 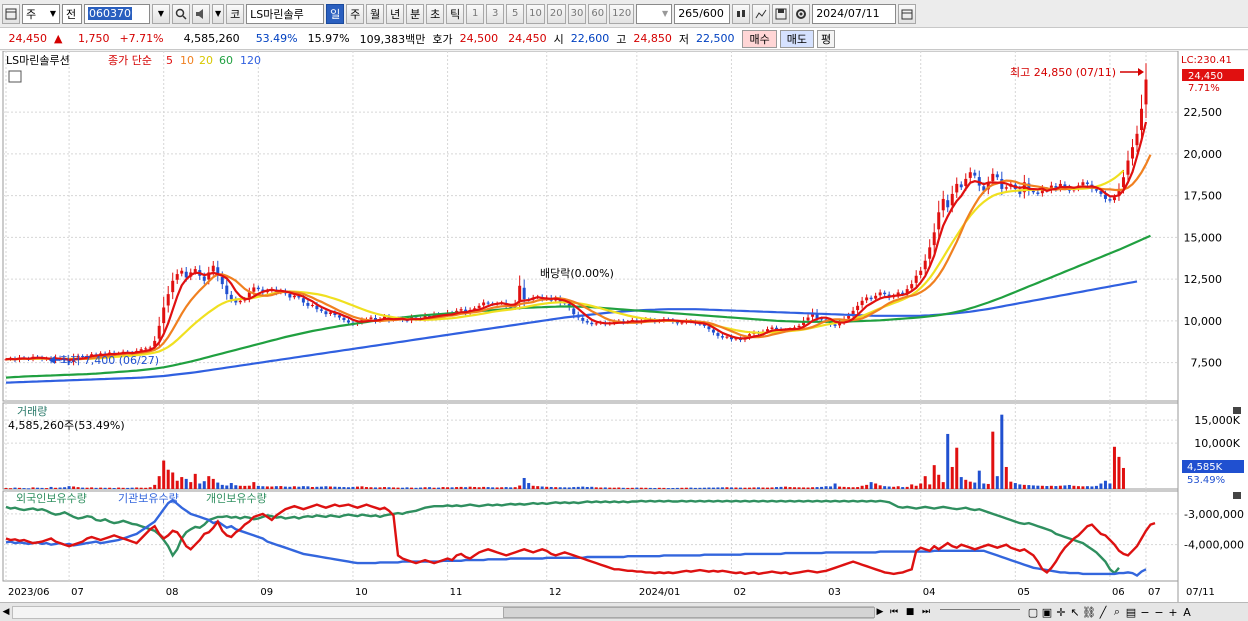 I want to click on code-dropdown-button: ▼, so click(x=161, y=13).